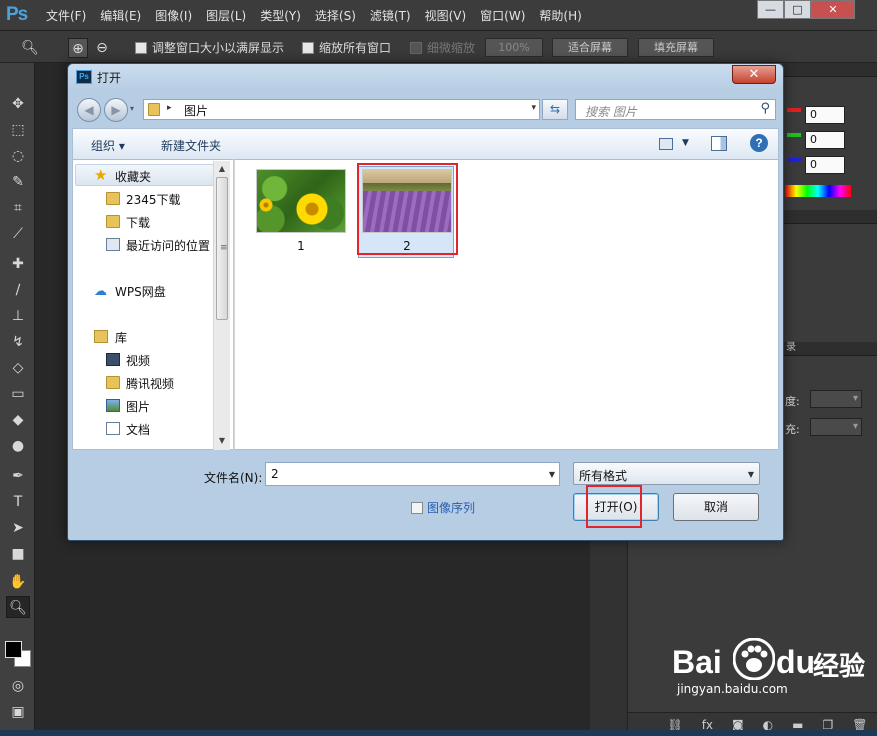  I want to click on fit-screen-button: 适合屏幕, so click(590, 47).